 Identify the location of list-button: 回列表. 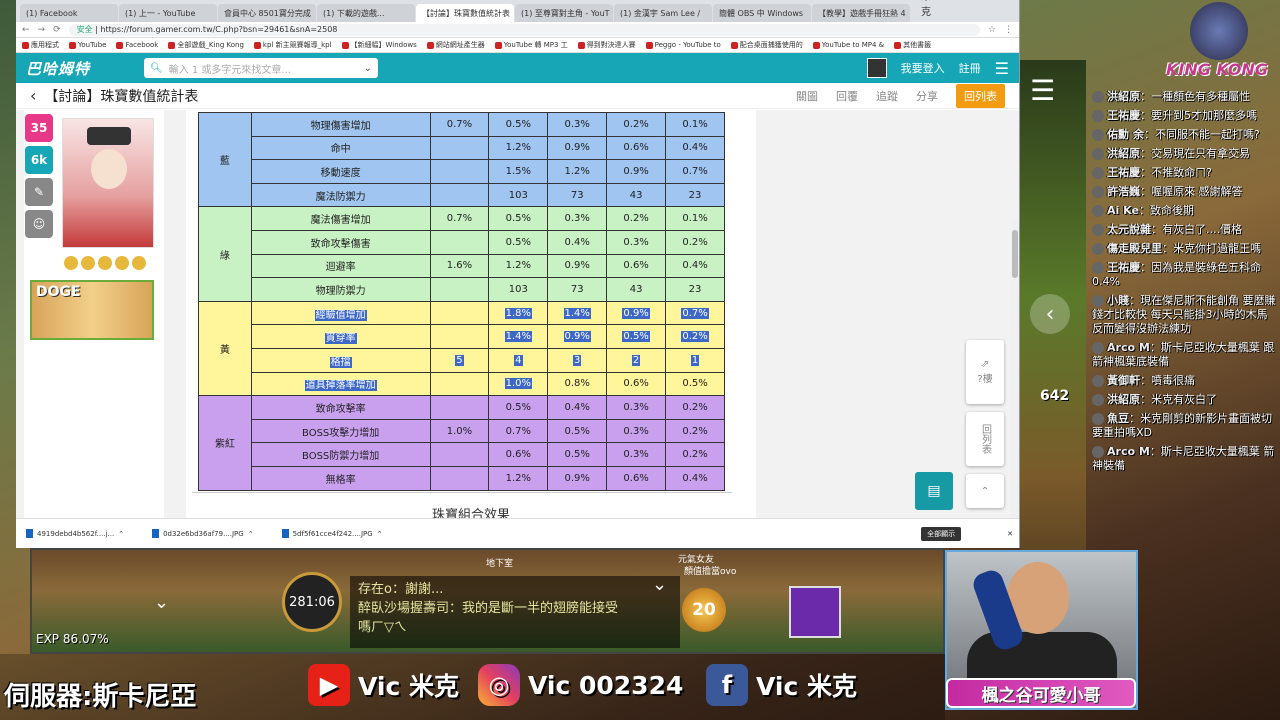
(985, 439).